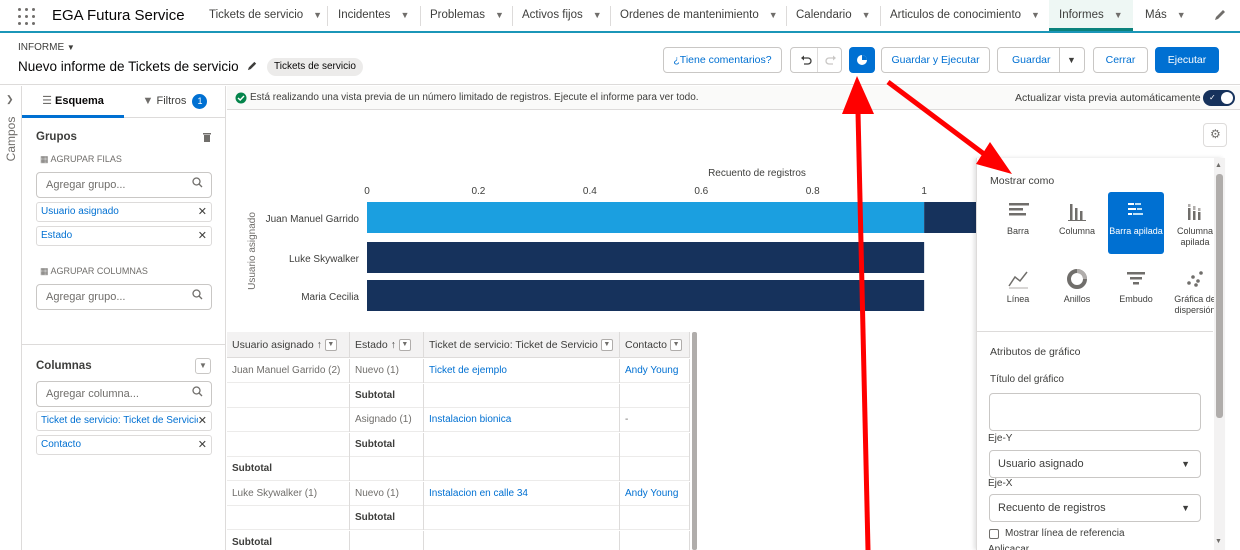 The image size is (1240, 550). I want to click on table-cell-estado, so click(387, 469).